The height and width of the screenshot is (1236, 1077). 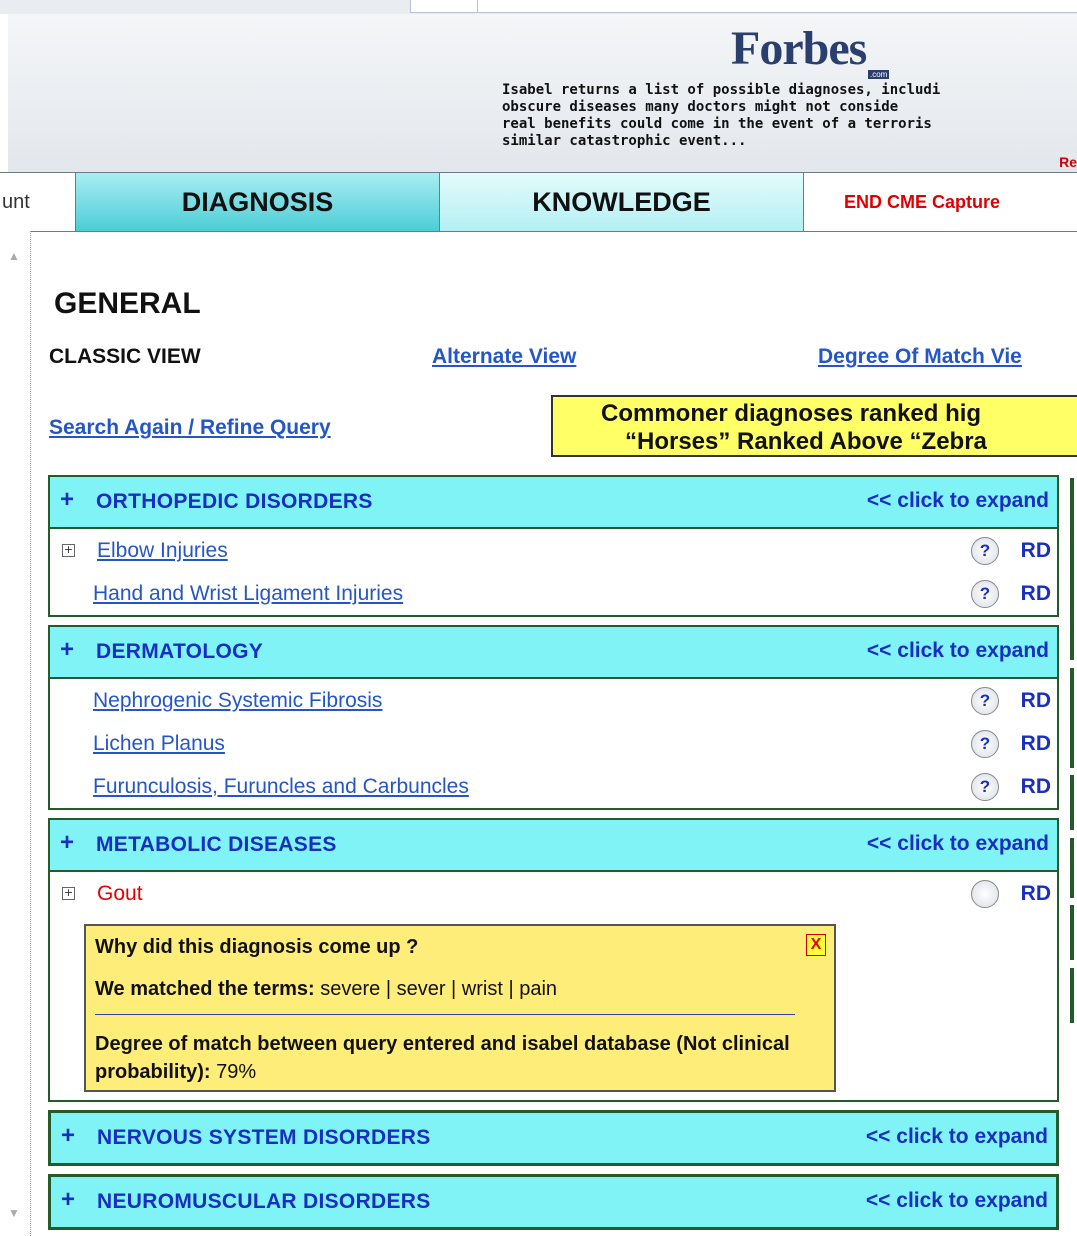 I want to click on list-item: Nephrogenic Systemic Fibrosis ? RD, so click(x=553, y=700).